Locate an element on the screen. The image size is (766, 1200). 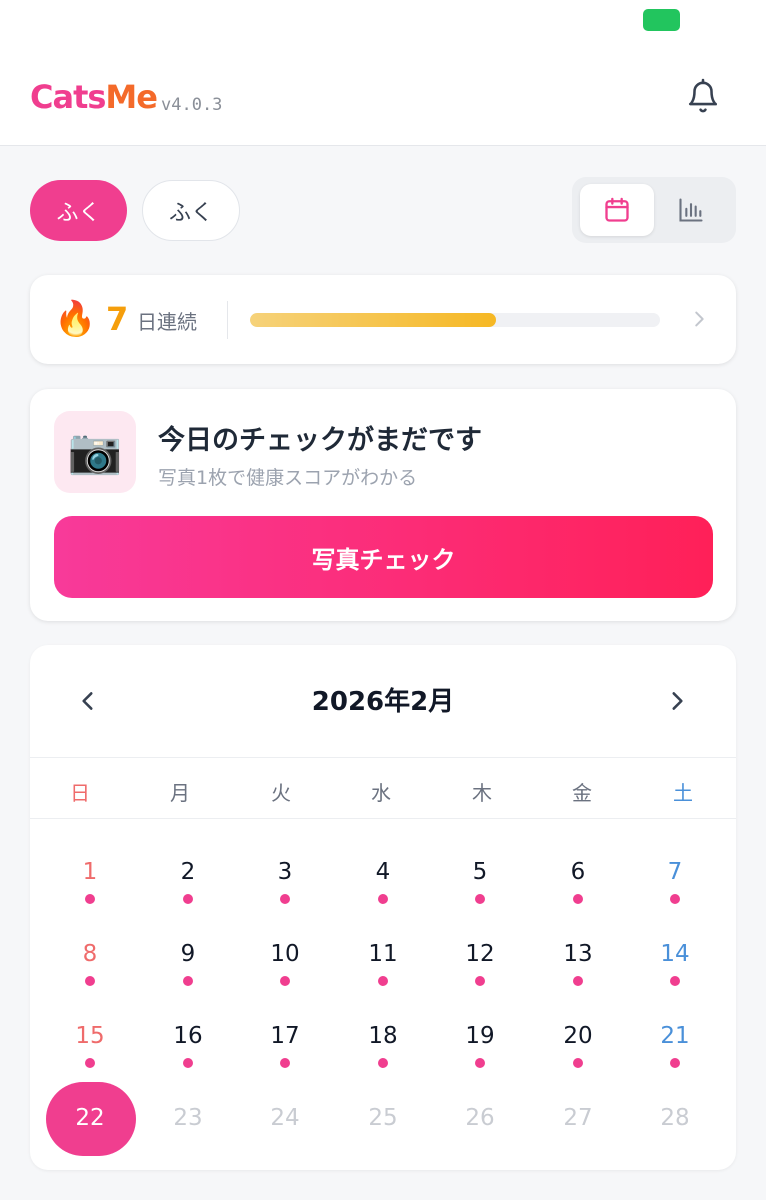
weekday-sat: 土 is located at coordinates (683, 793).